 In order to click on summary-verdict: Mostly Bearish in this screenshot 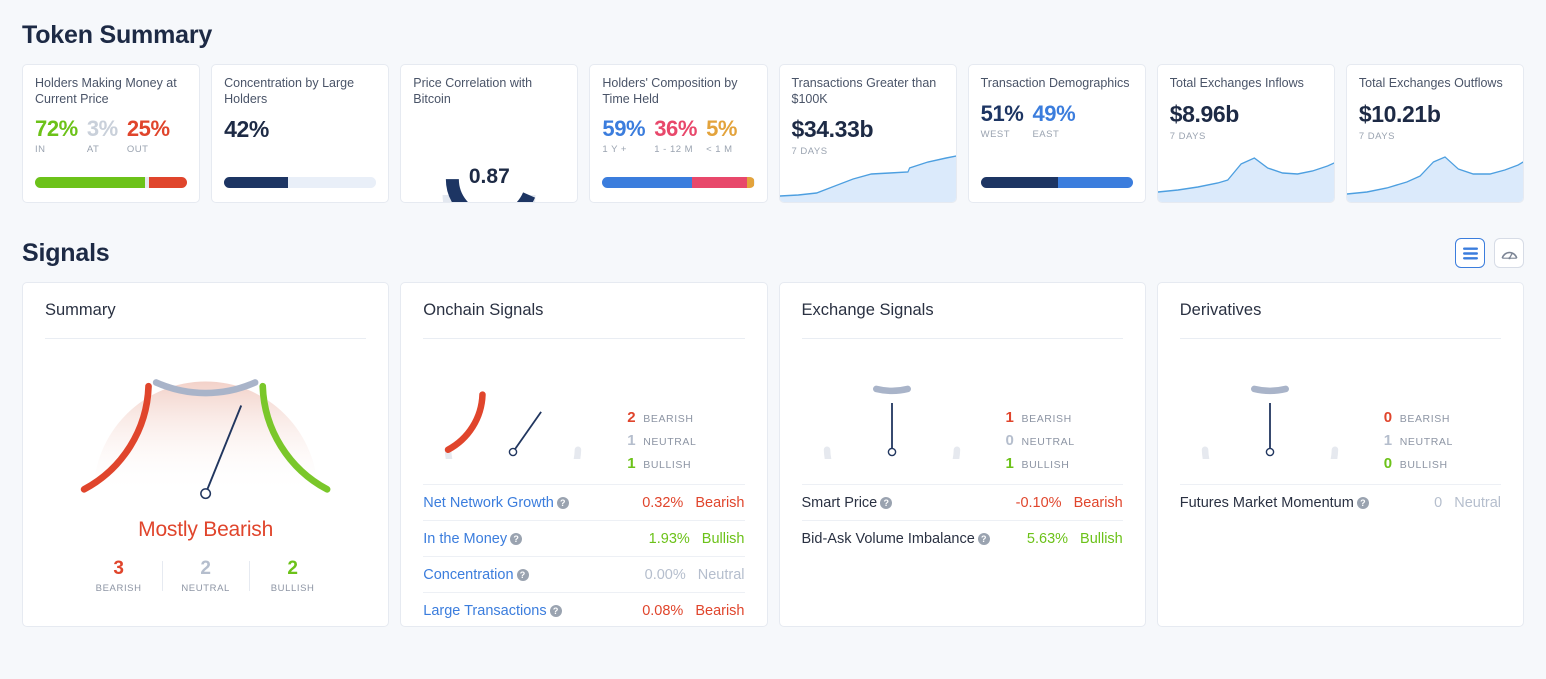, I will do `click(206, 529)`.